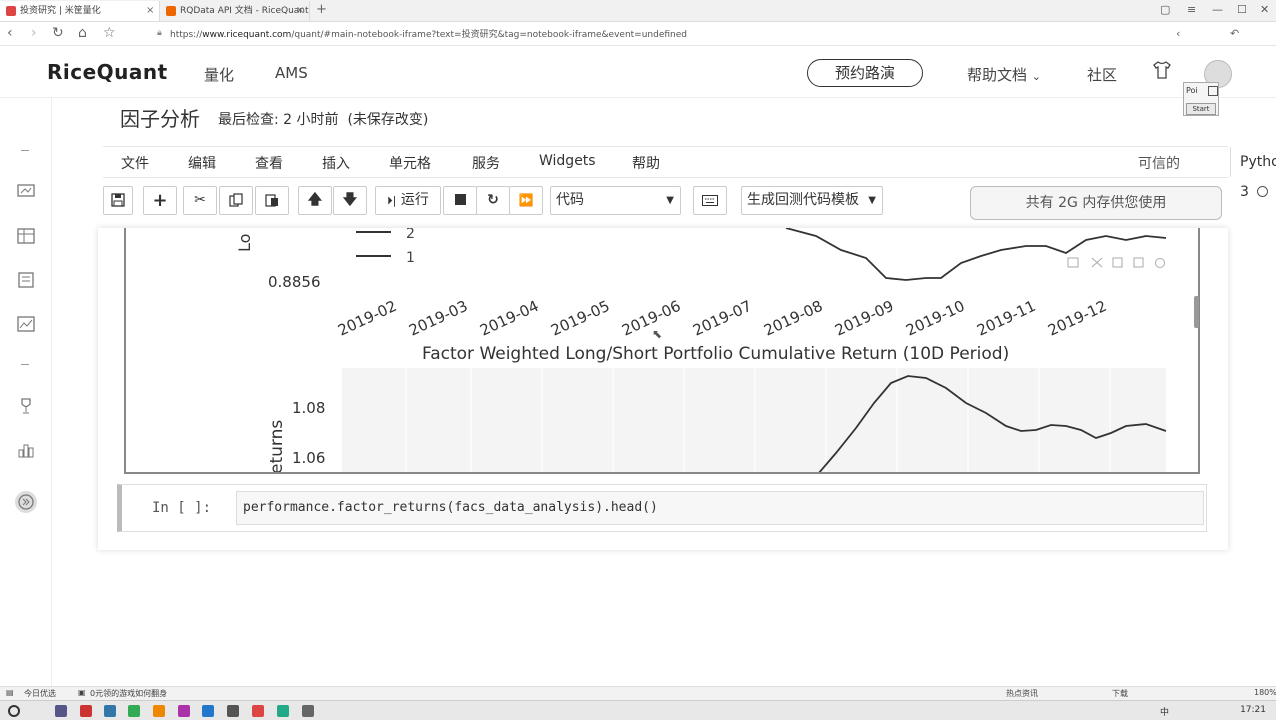 This screenshot has height=720, width=1276. Describe the element at coordinates (1117, 262) in the screenshot. I see `pan-icon` at that location.